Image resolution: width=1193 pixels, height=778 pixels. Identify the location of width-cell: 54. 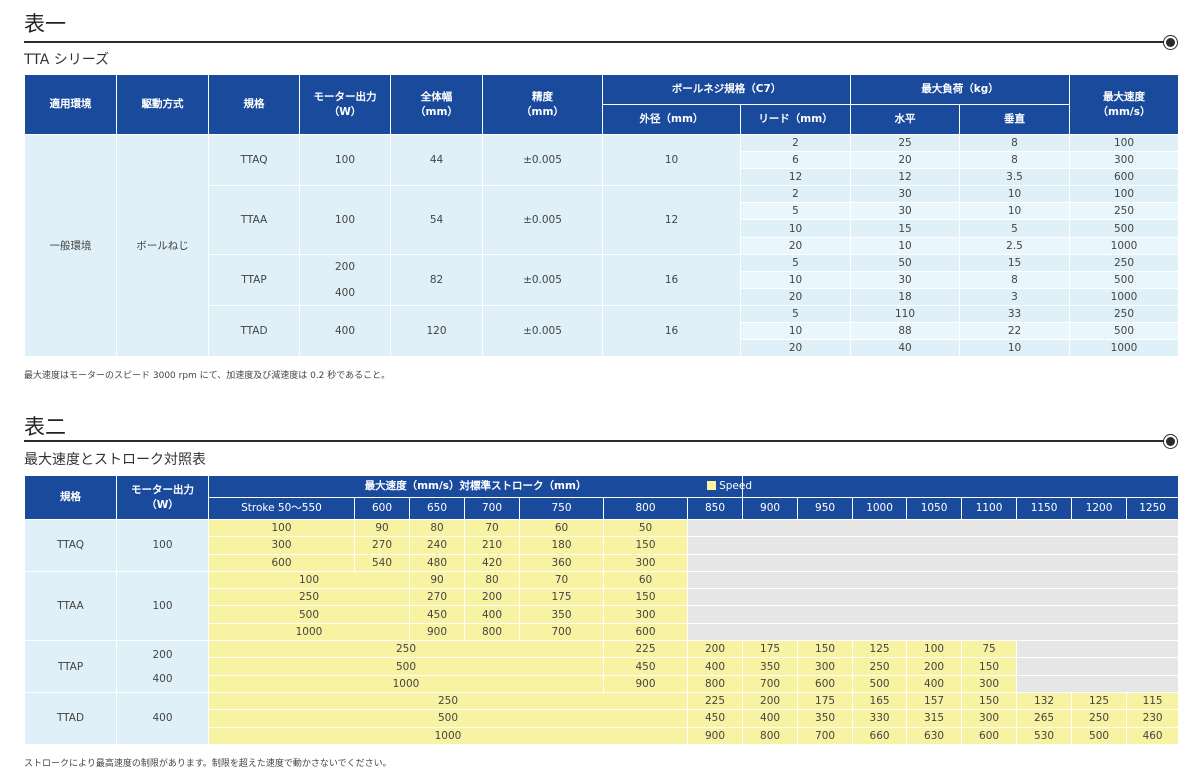
(436, 220).